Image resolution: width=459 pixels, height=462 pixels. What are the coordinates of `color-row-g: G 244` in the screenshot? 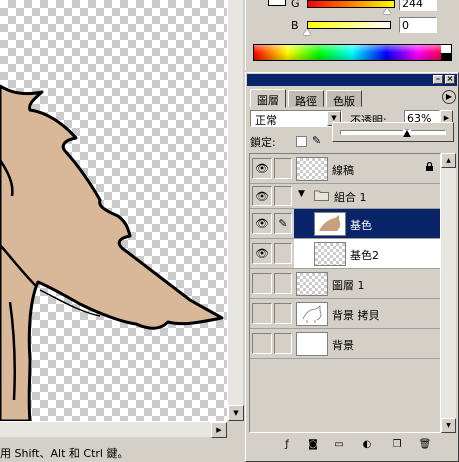 It's located at (352, 7).